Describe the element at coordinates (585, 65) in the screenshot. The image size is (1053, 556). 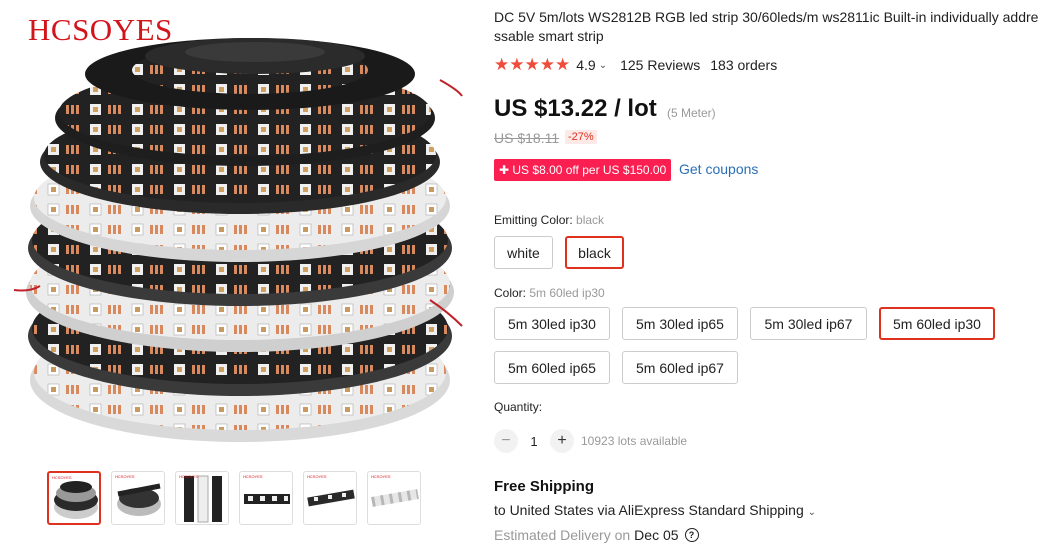
I see `rating-value: 4.9` at that location.